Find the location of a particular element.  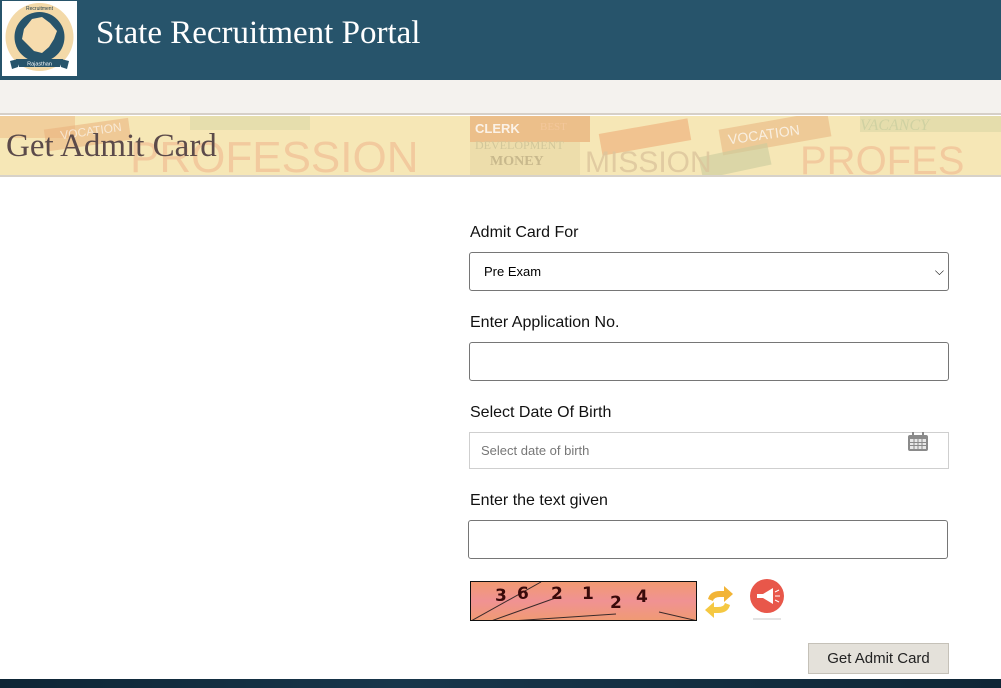

state-logo: Rajasthan Recruitment is located at coordinates (39, 38).